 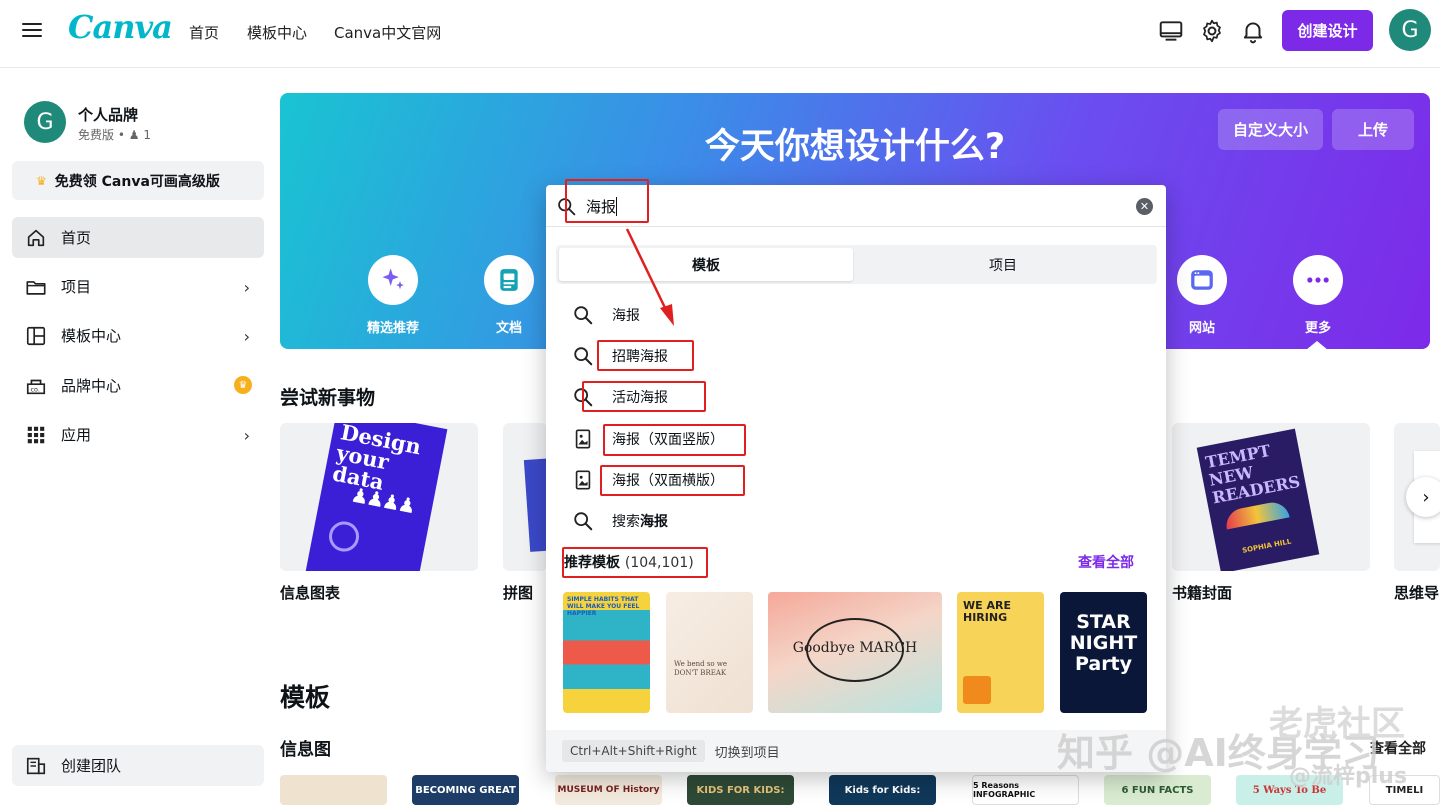 I want to click on watermark-text: @流梓plus, so click(x=1348, y=776).